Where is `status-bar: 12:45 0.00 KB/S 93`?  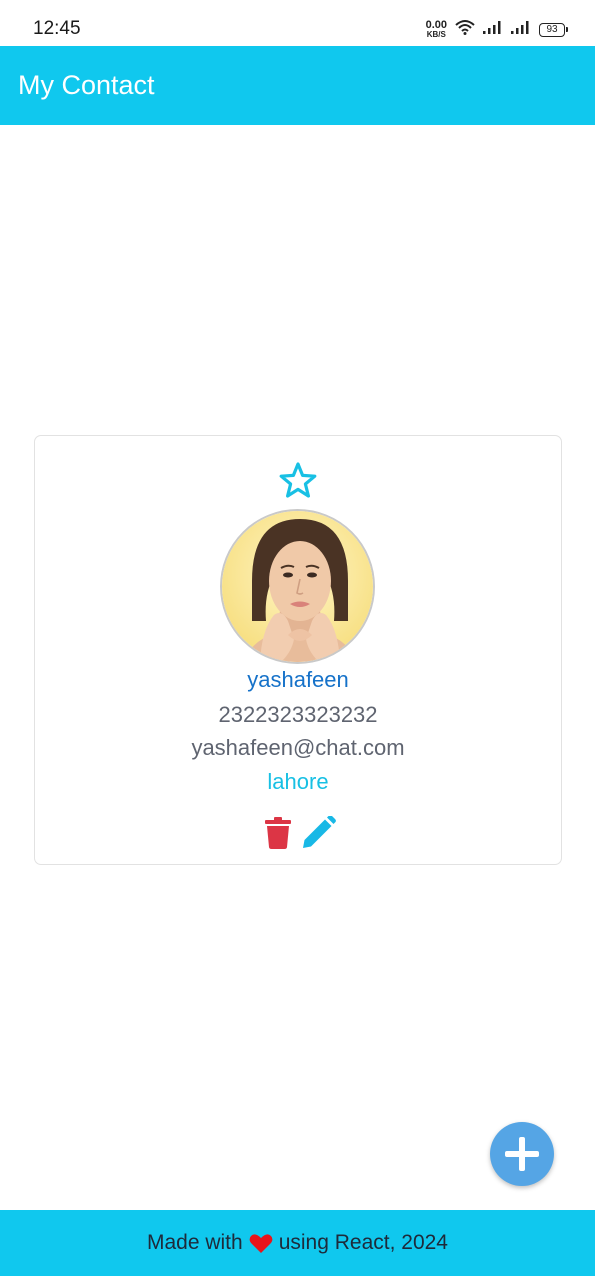
status-bar: 12:45 0.00 KB/S 93 is located at coordinates (297, 23).